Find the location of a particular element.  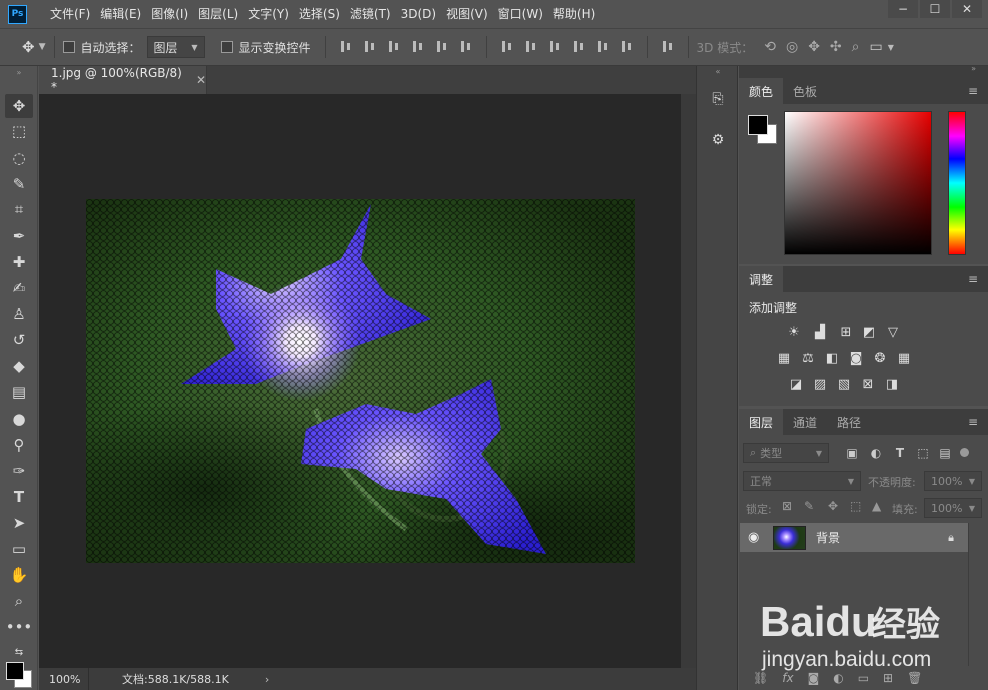

align-vertical-center-icon is located at coordinates (370, 47).